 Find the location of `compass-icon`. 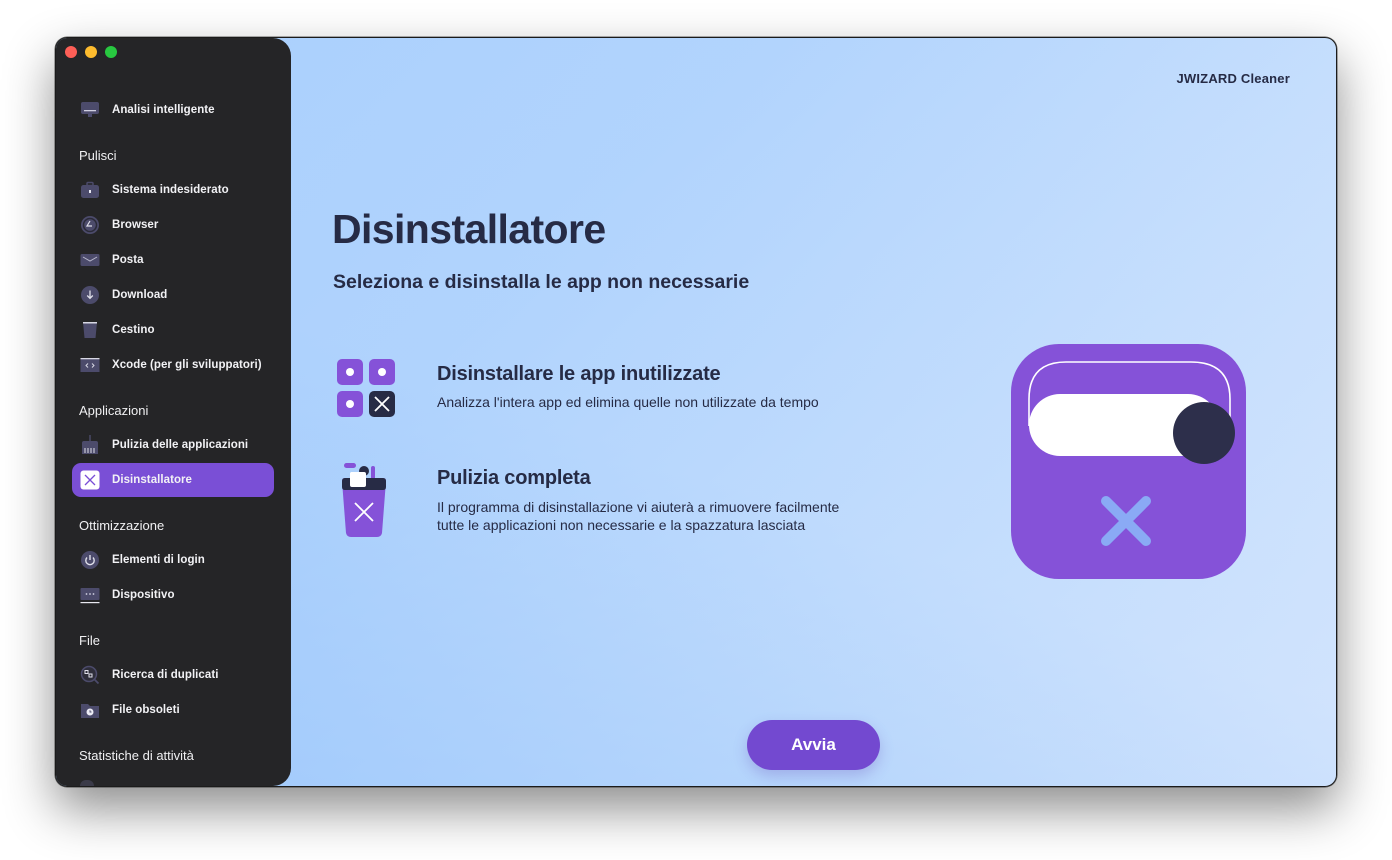

compass-icon is located at coordinates (90, 225).